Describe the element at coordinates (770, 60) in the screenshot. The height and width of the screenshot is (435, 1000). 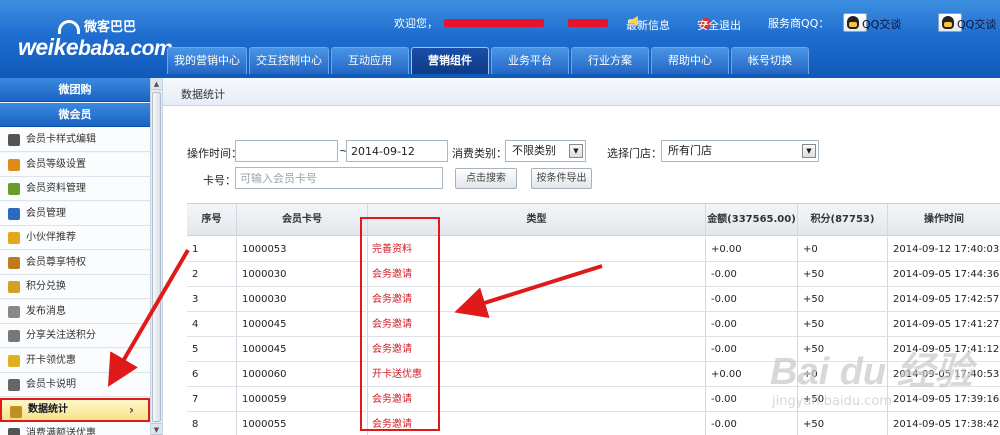
I see `nav-tab-account-switch: 帐号切换` at that location.